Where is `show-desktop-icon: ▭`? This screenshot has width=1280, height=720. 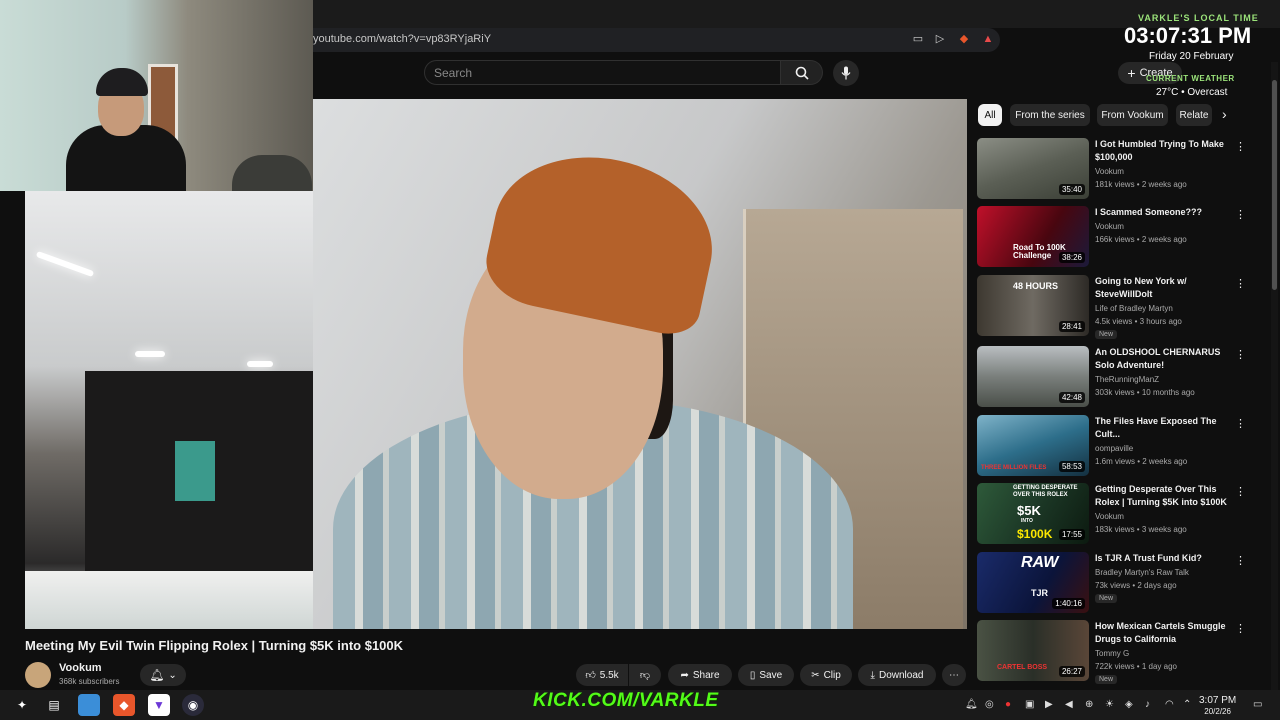
show-desktop-icon: ▭ is located at coordinates (1257, 704).